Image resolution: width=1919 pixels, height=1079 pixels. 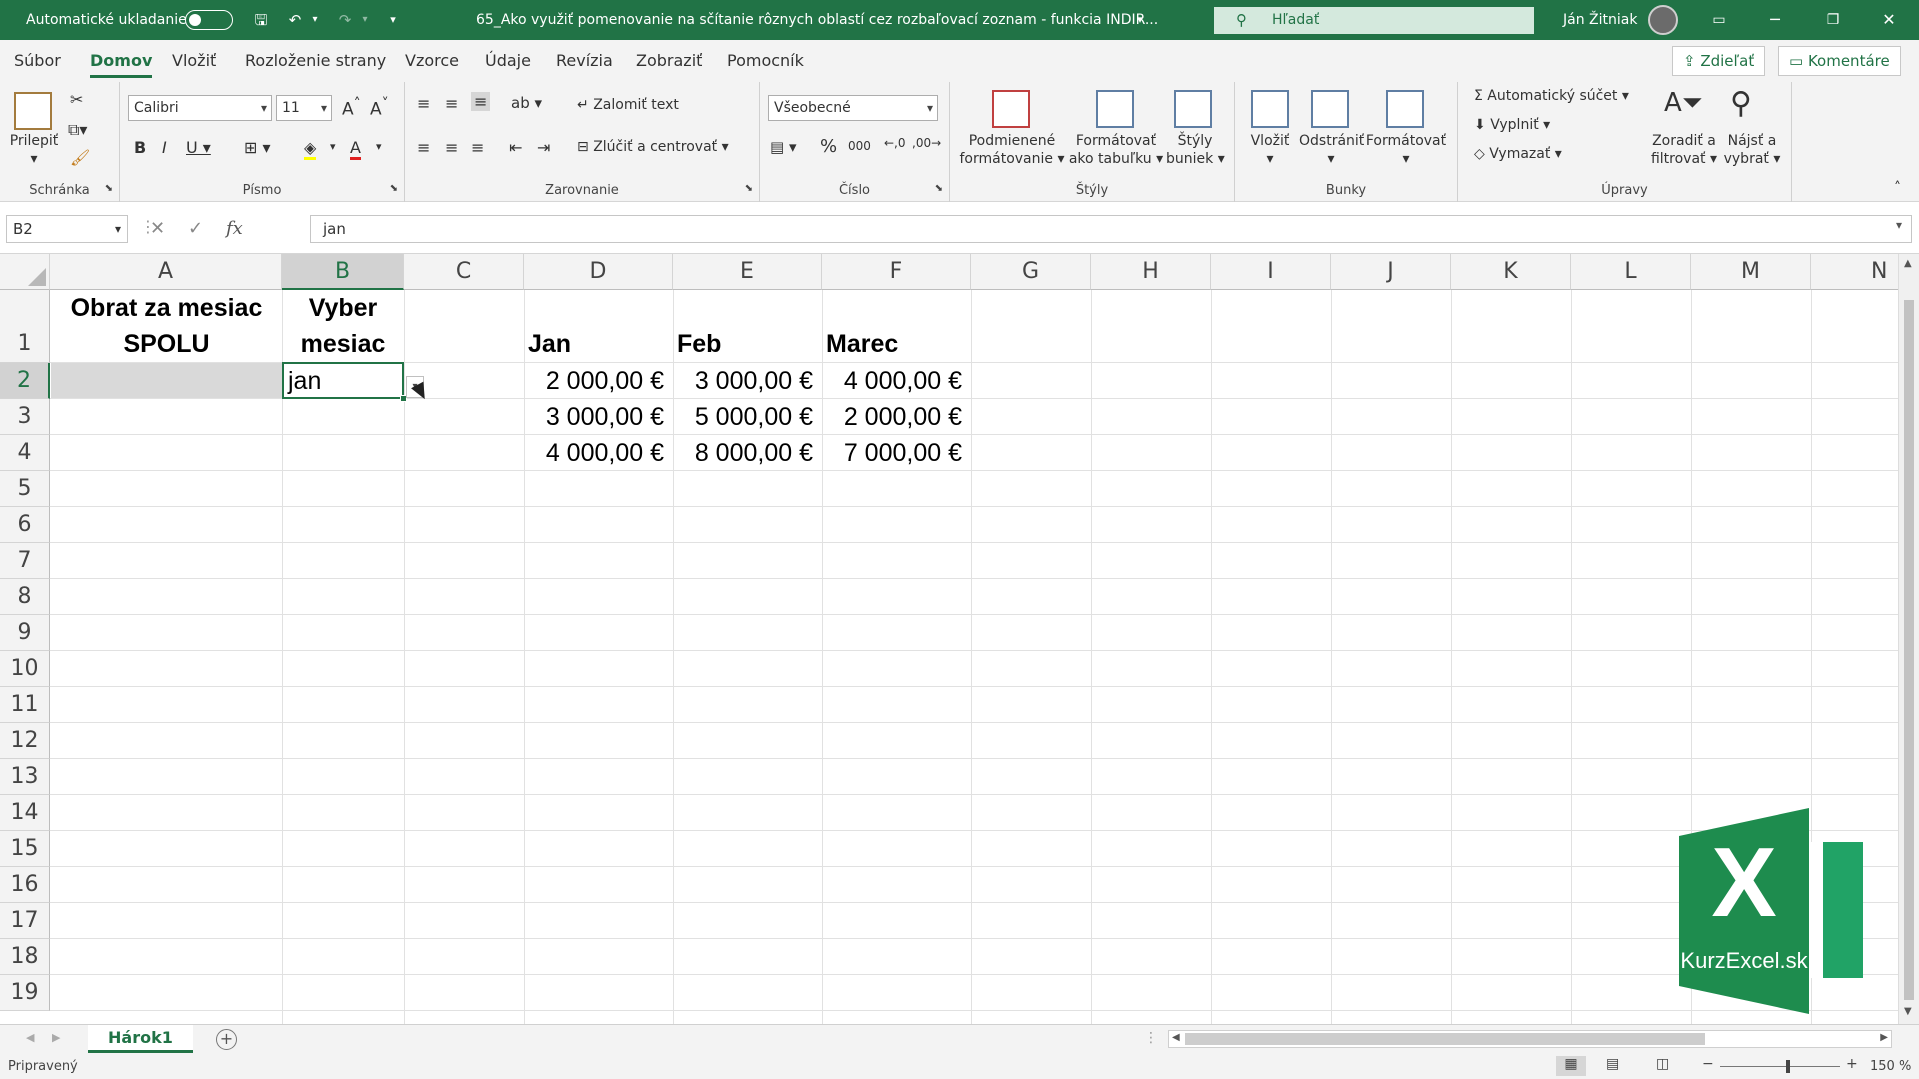 I want to click on wrap-text-button: ↵ Zalomiť text, so click(x=628, y=105).